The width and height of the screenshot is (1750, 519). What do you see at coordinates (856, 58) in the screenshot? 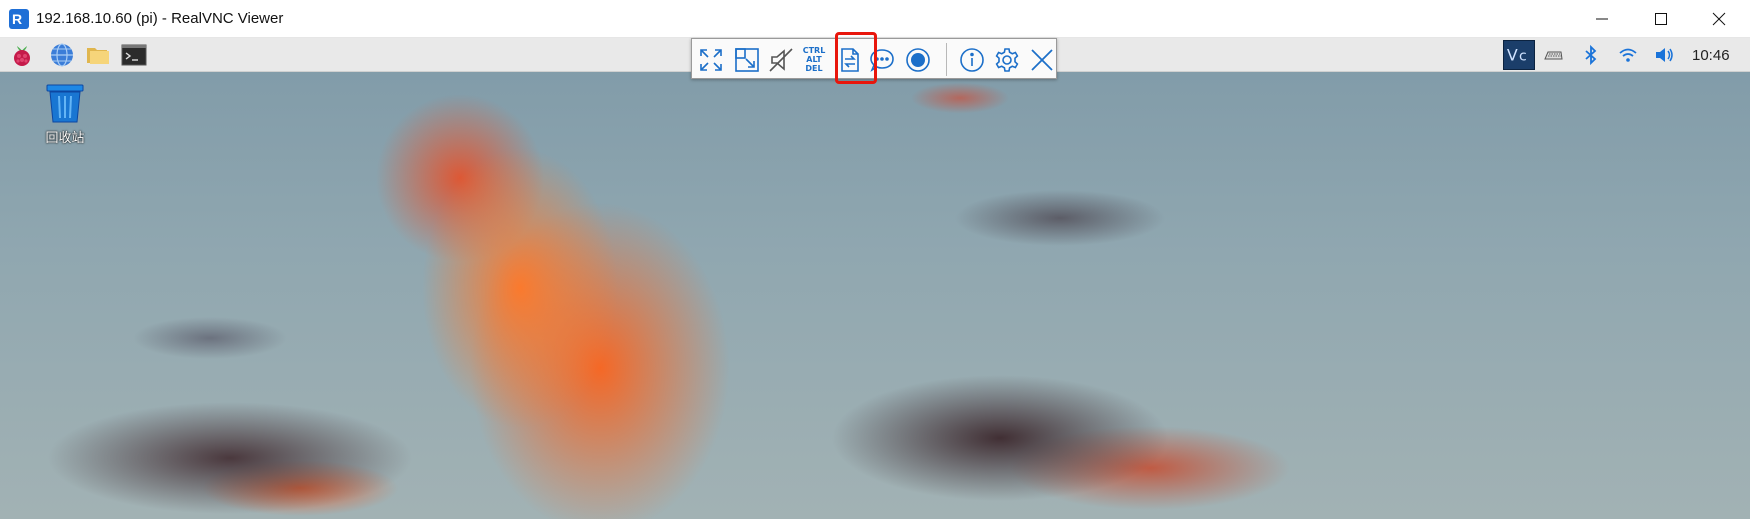
I see `file-transfer-highlight` at bounding box center [856, 58].